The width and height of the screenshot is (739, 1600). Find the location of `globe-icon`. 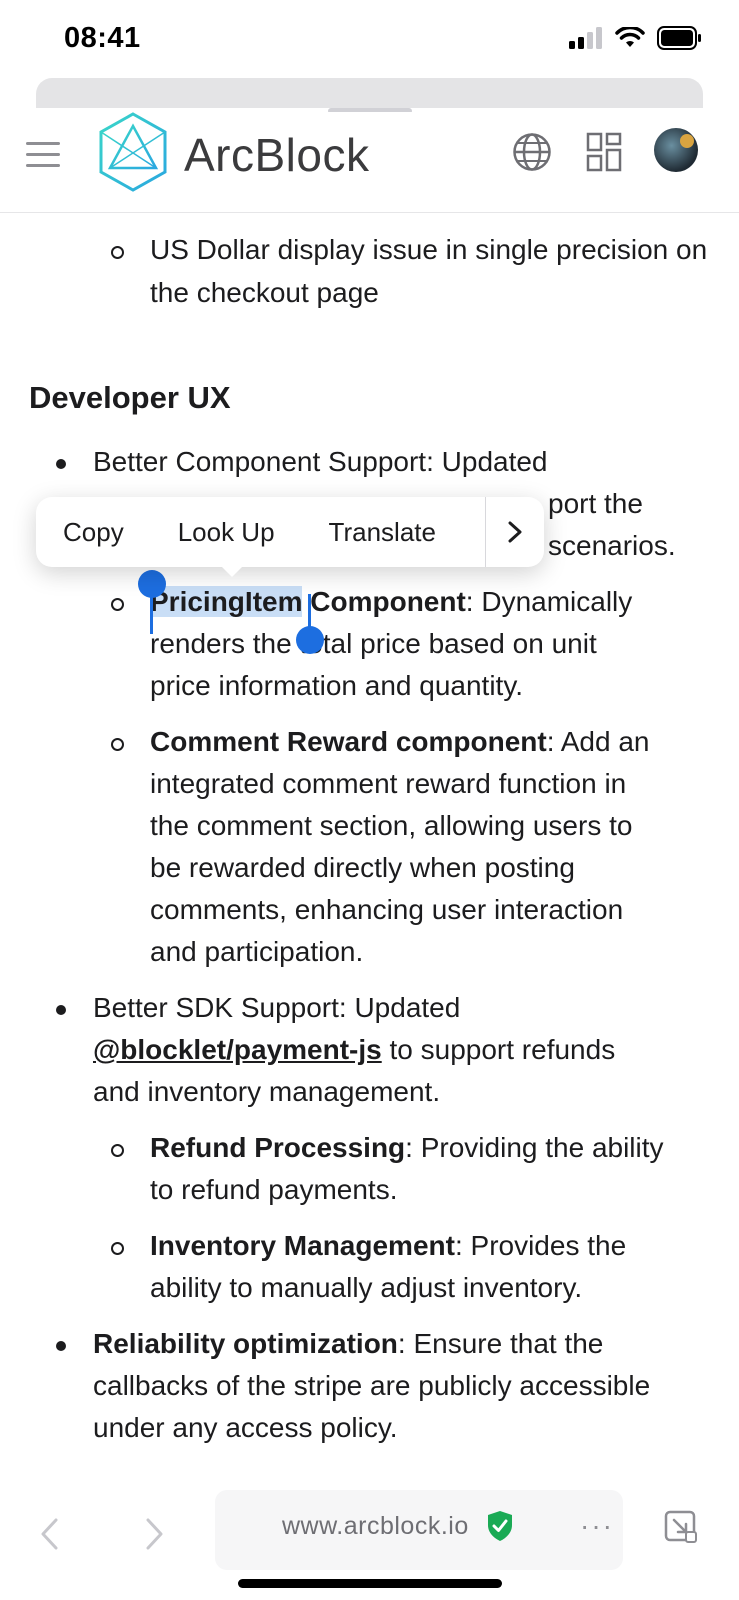

globe-icon is located at coordinates (532, 152).